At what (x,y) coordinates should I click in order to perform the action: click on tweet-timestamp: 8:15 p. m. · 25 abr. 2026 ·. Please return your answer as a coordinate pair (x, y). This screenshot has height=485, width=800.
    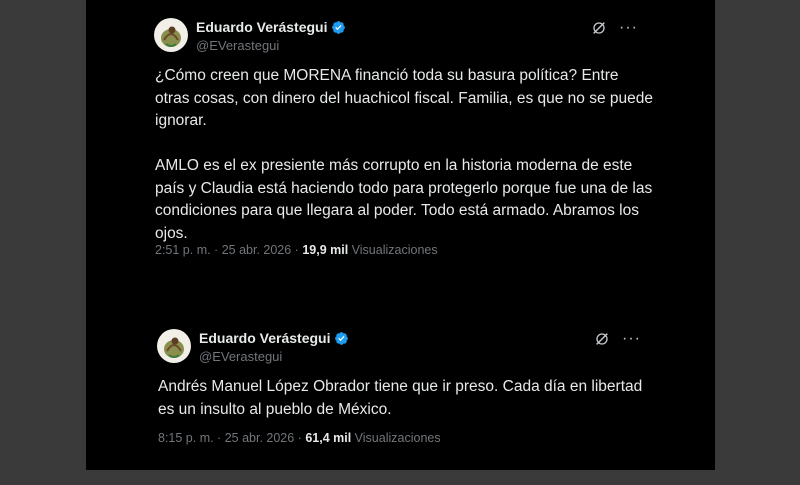
    Looking at the image, I should click on (231, 438).